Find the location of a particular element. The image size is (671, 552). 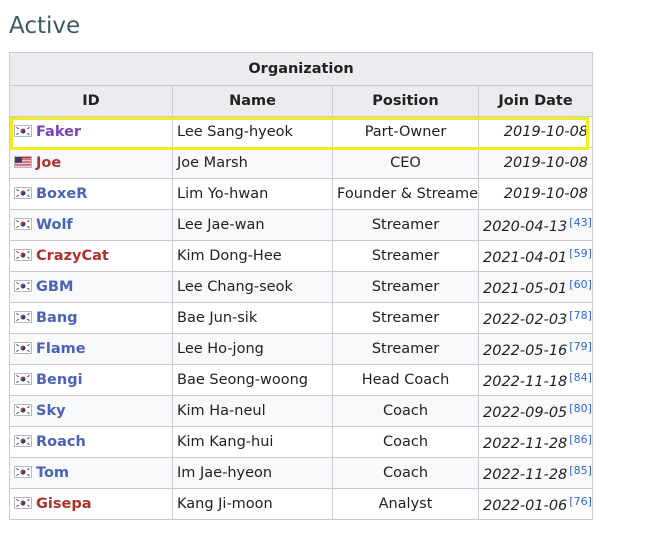

column-header-position: Position is located at coordinates (405, 101).